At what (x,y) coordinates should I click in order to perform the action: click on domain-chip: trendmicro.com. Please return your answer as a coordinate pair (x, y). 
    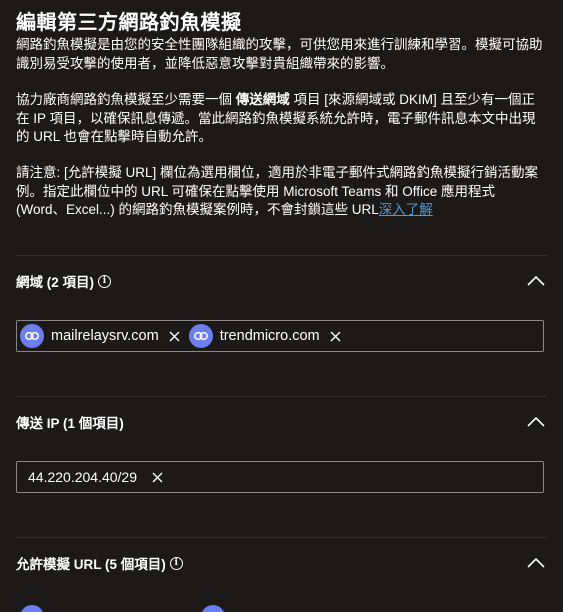
    Looking at the image, I should click on (266, 336).